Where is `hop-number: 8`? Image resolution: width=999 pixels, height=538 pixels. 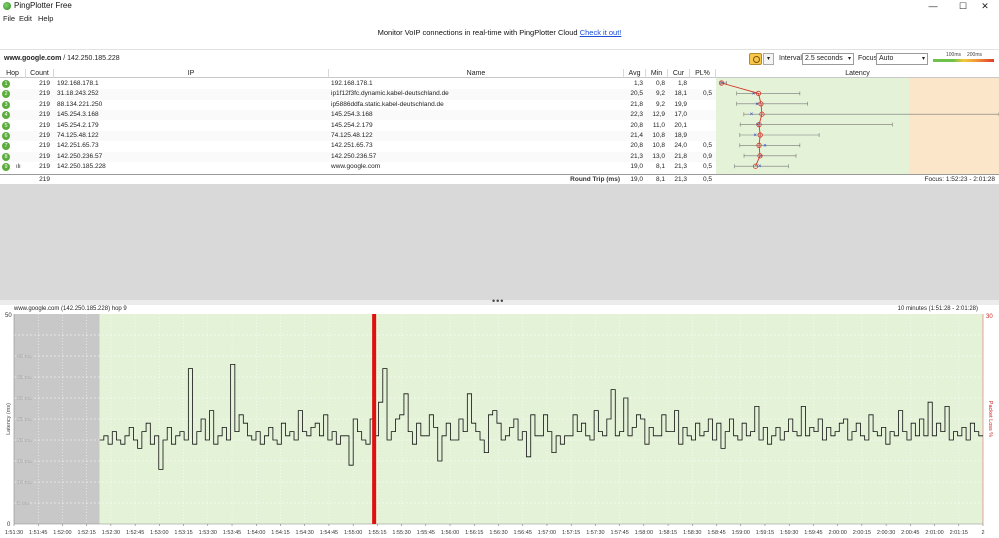 hop-number: 8 is located at coordinates (6, 156).